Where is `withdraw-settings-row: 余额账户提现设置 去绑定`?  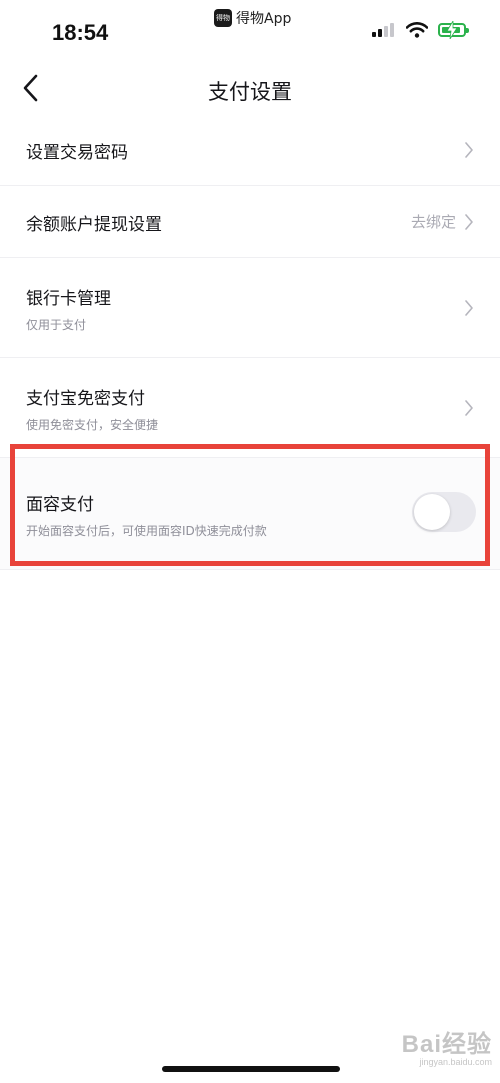
withdraw-settings-row: 余额账户提现设置 去绑定 is located at coordinates (250, 222).